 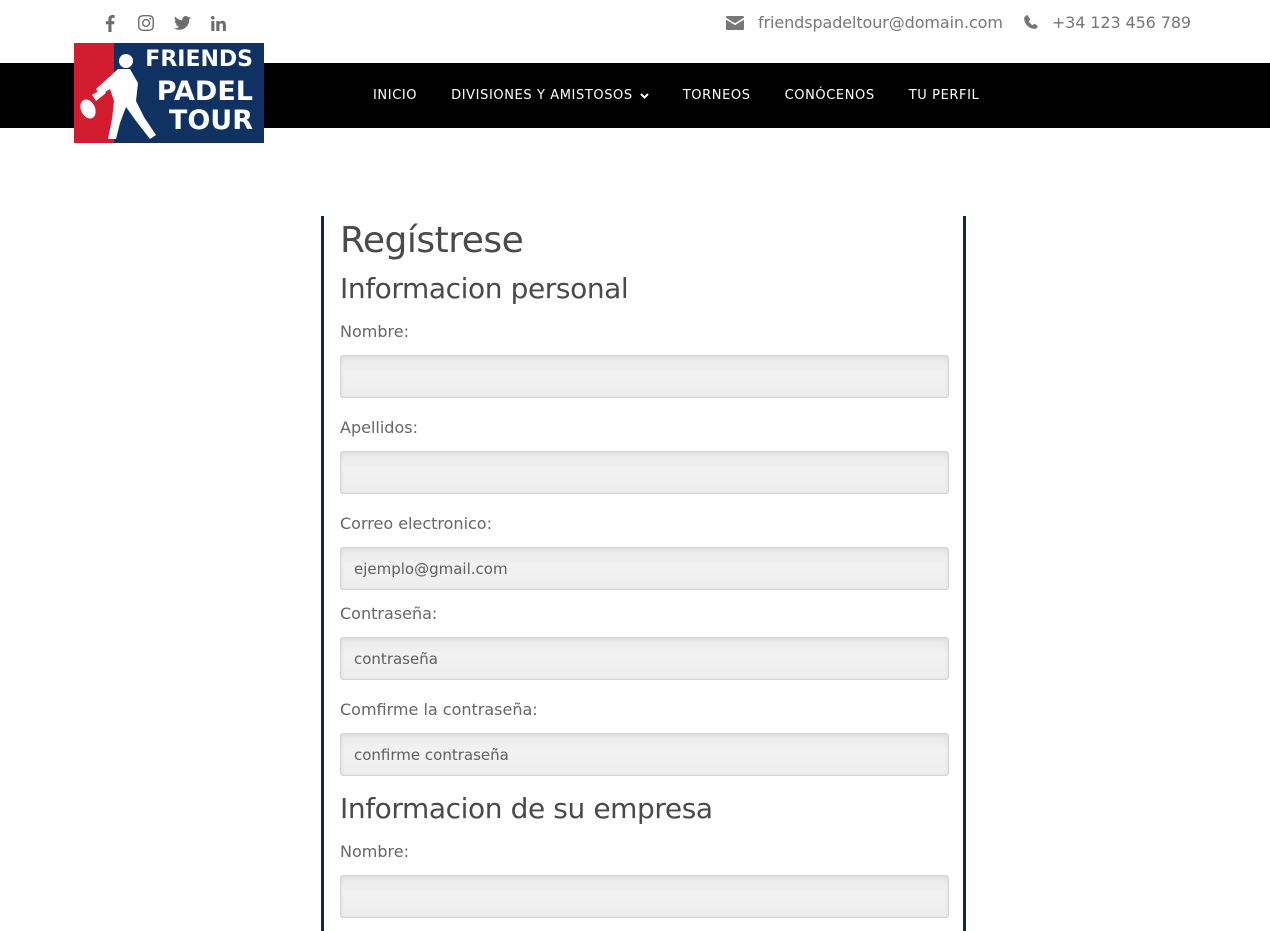 What do you see at coordinates (439, 709) in the screenshot?
I see `confirm-password-label: Comfirme la contraseña:` at bounding box center [439, 709].